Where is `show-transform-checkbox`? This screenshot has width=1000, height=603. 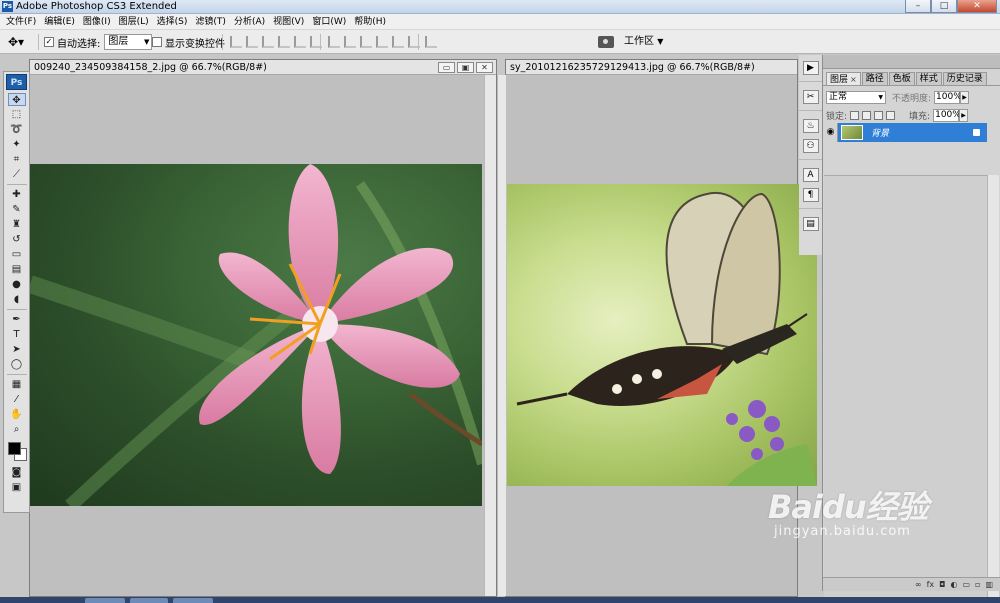
show-transform-checkbox is located at coordinates (157, 42).